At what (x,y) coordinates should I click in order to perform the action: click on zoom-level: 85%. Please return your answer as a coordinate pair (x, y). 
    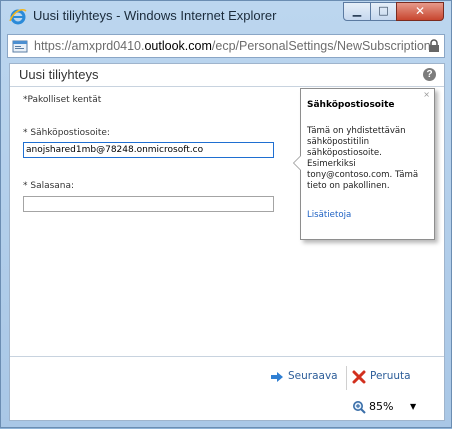
    Looking at the image, I should click on (381, 406).